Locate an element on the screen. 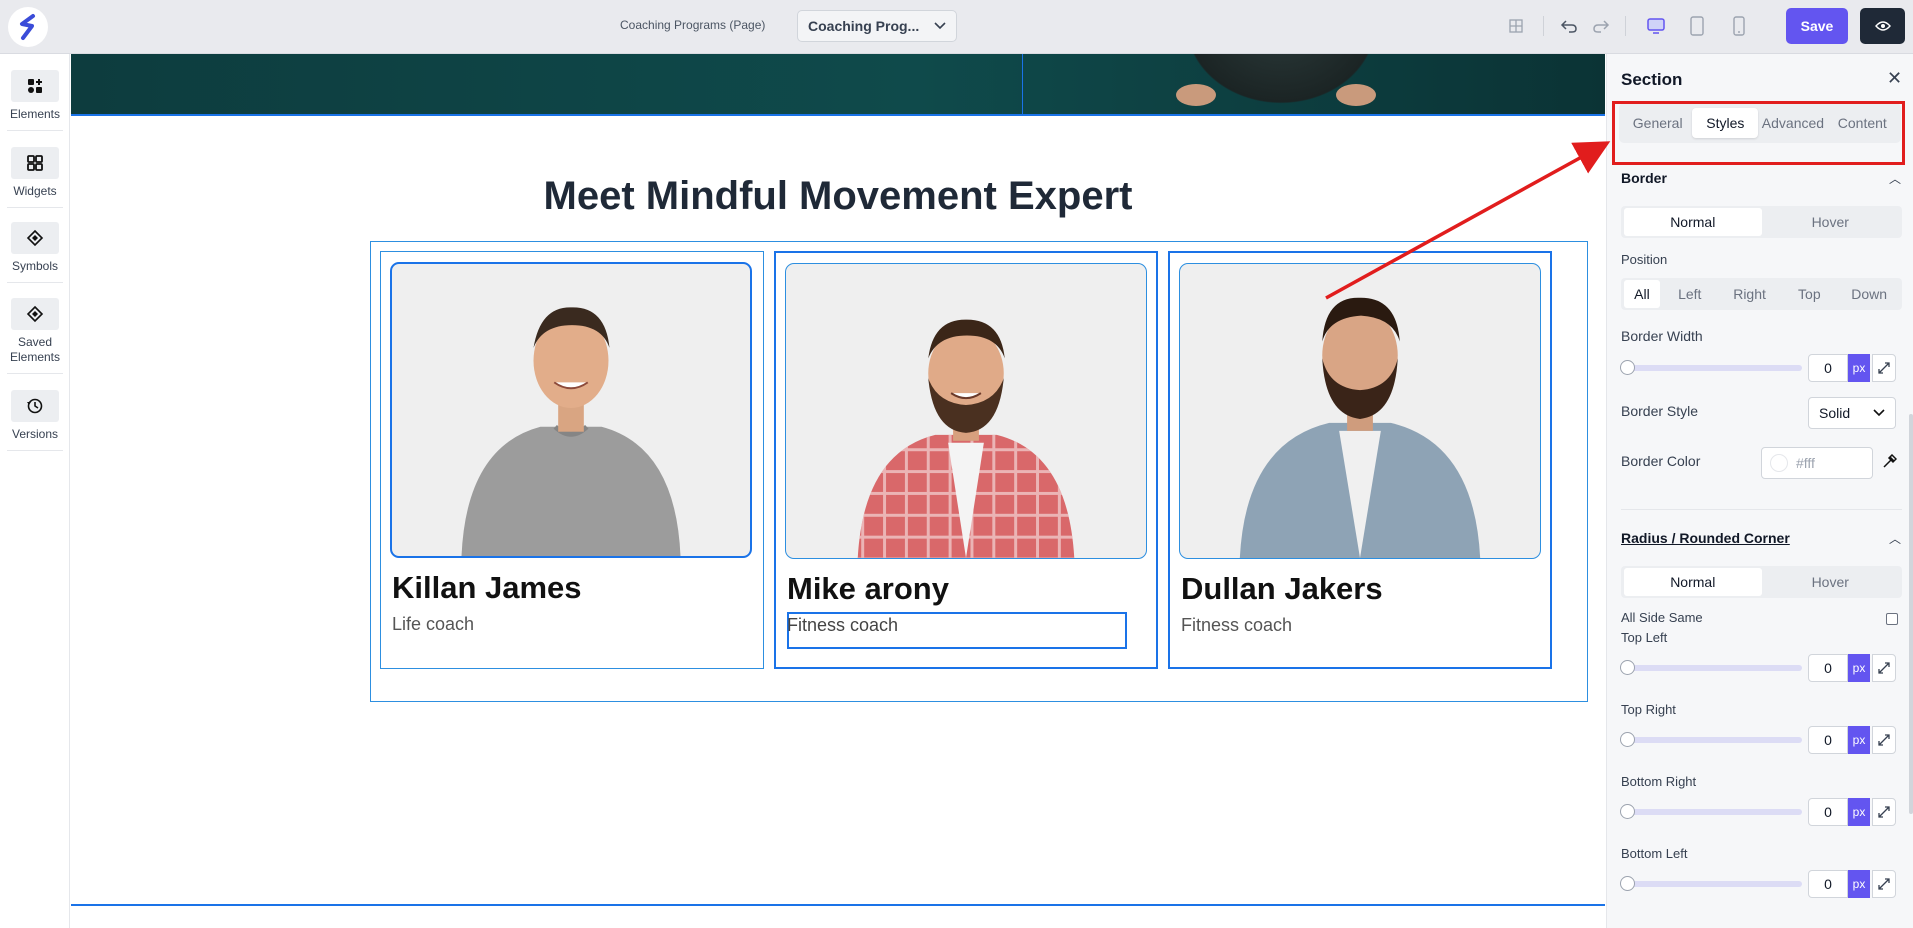 Image resolution: width=1913 pixels, height=928 pixels. symbols-icon is located at coordinates (35, 238).